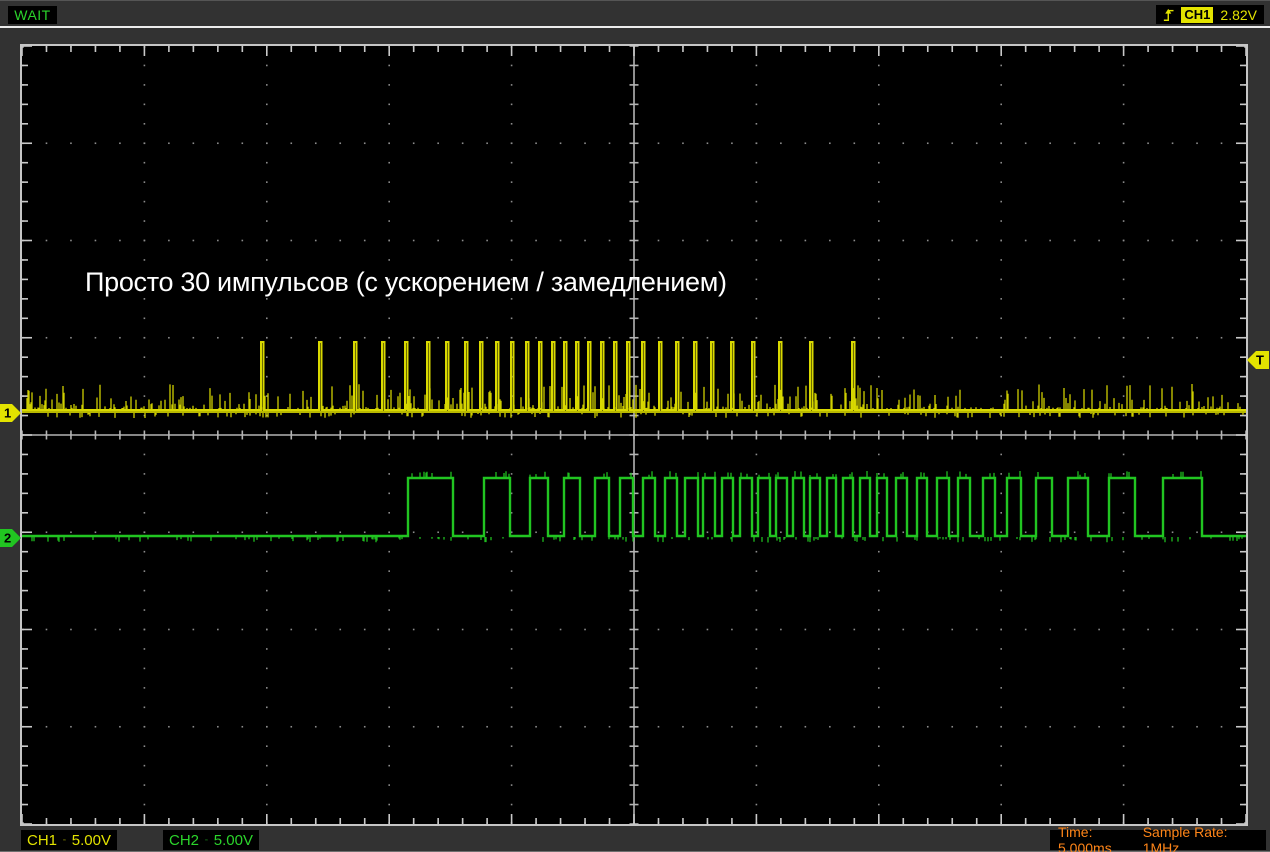 Image resolution: width=1270 pixels, height=852 pixels. I want to click on acquisition-status-text: WAIT, so click(32, 15).